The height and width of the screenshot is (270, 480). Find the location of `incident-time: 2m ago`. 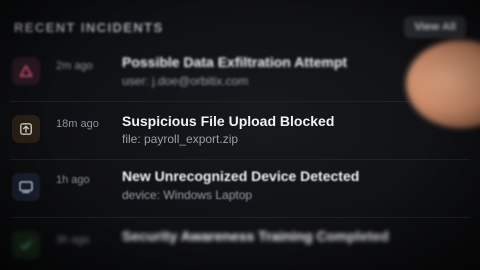

incident-time: 2m ago is located at coordinates (74, 66).